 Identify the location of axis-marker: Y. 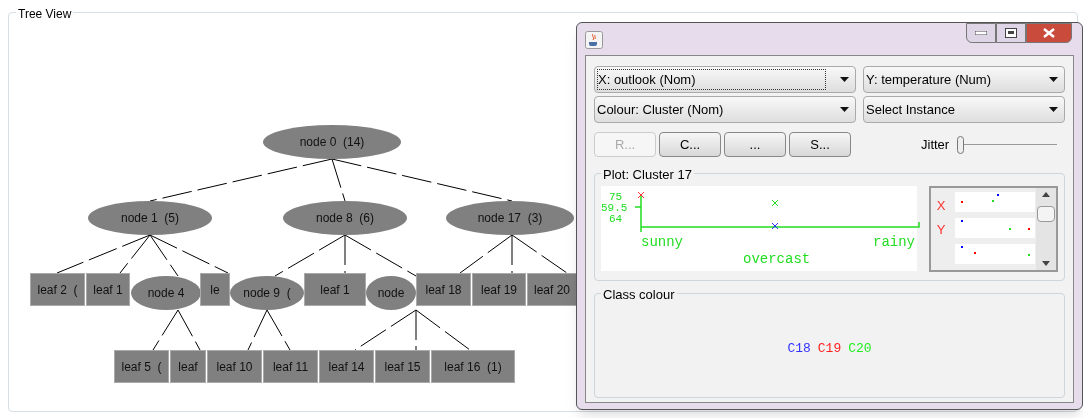
(941, 230).